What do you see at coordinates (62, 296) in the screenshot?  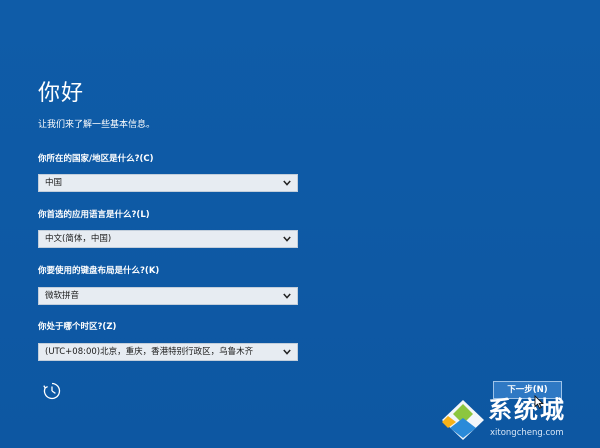 I see `keyboard-select-value: 微软拼音` at bounding box center [62, 296].